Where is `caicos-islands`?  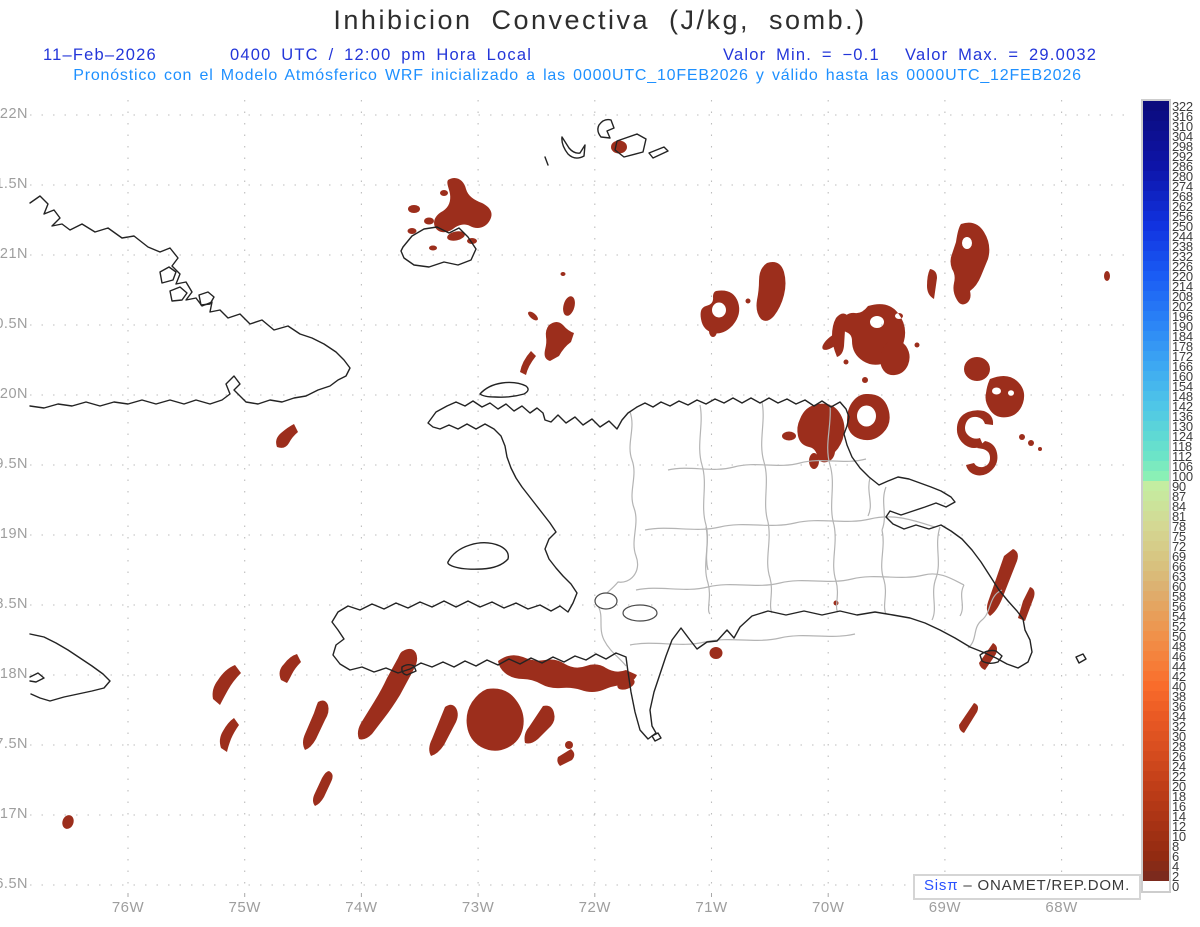 caicos-islands is located at coordinates (606, 142).